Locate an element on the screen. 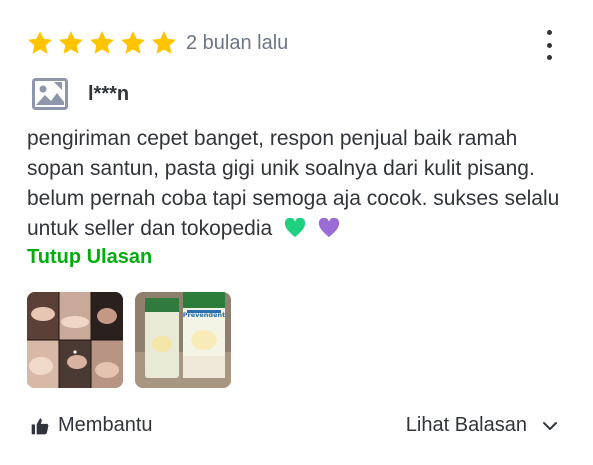  hands-photo-image is located at coordinates (75, 340).